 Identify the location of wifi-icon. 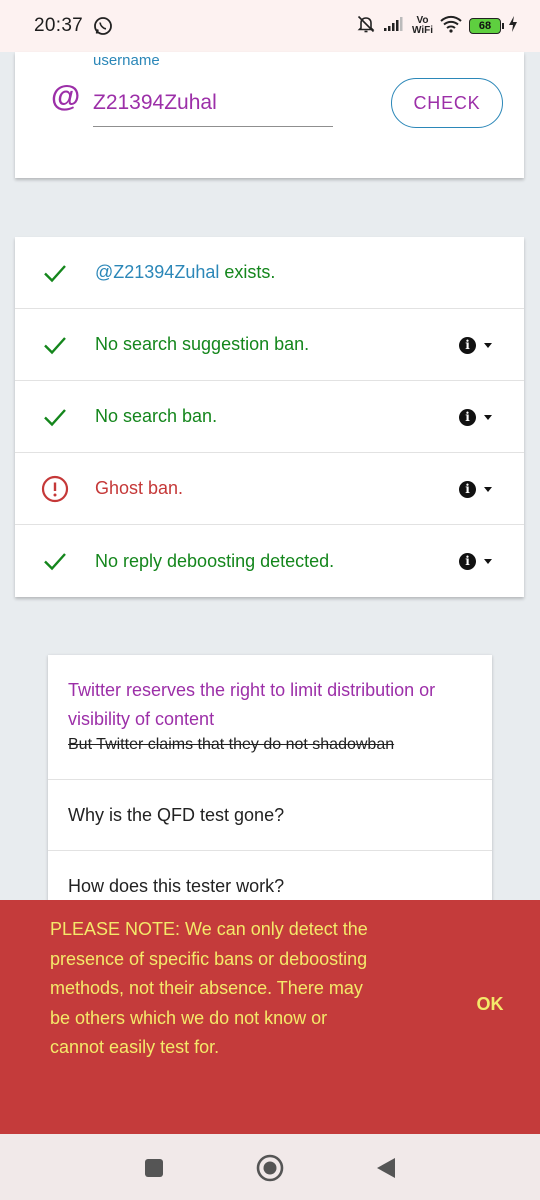
(451, 26).